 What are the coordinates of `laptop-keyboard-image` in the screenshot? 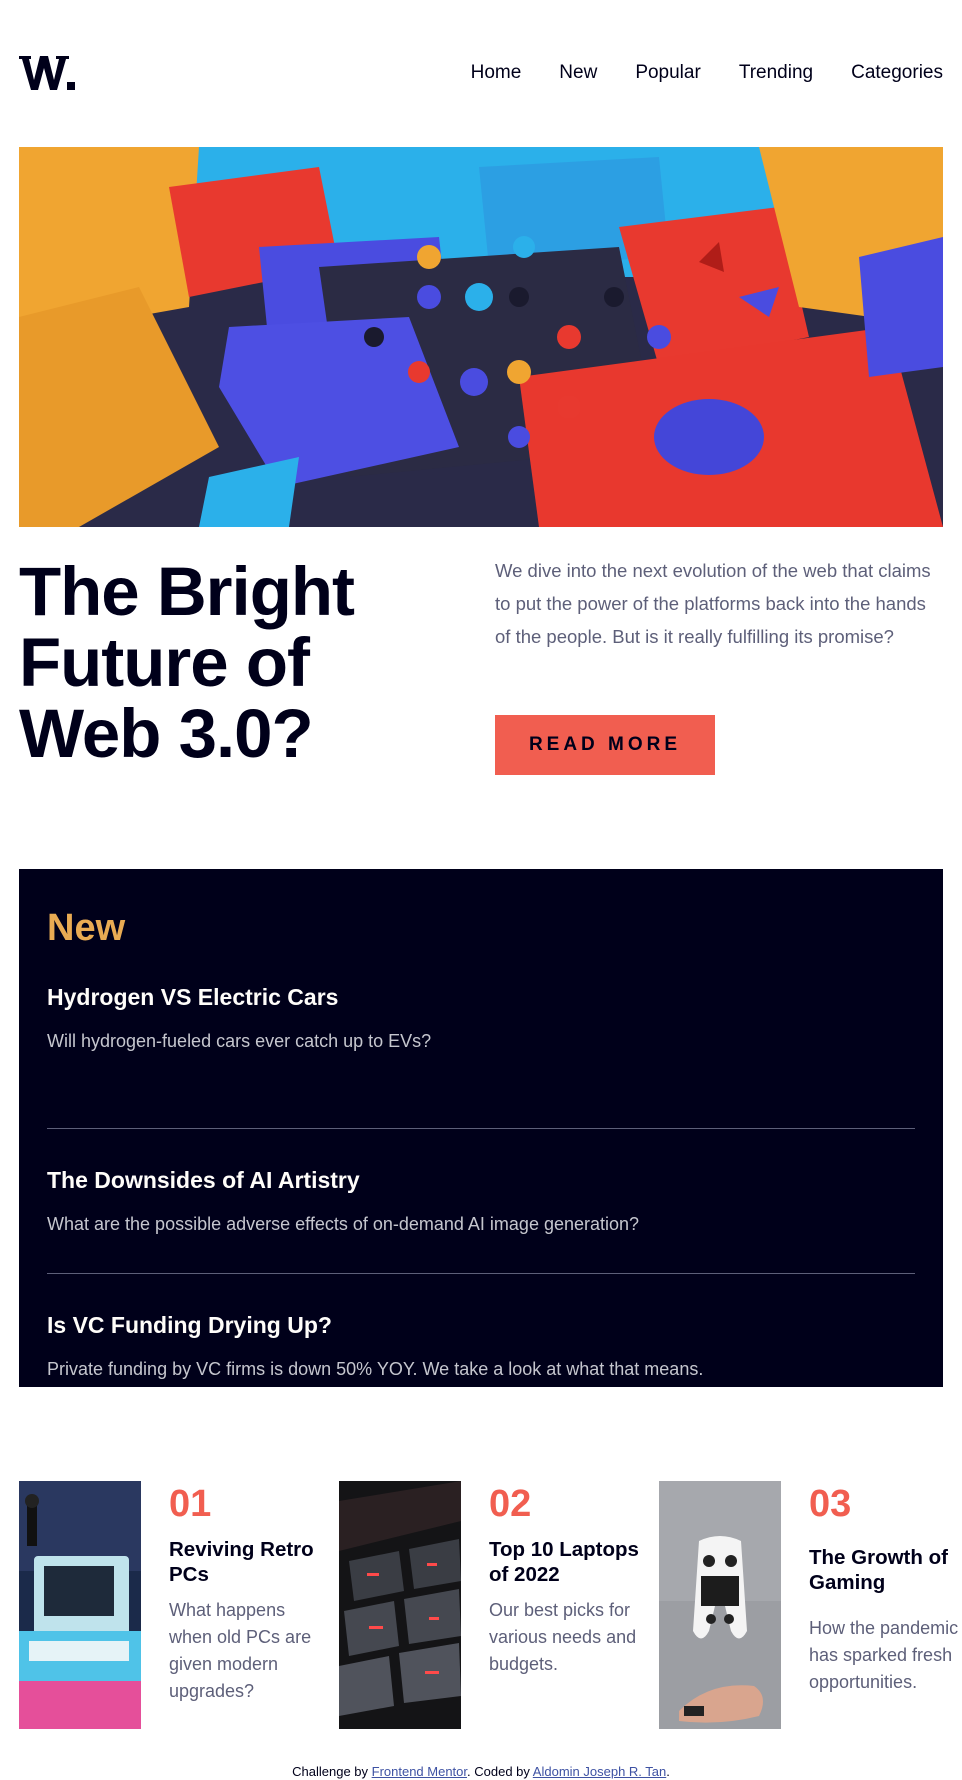 It's located at (400, 1605).